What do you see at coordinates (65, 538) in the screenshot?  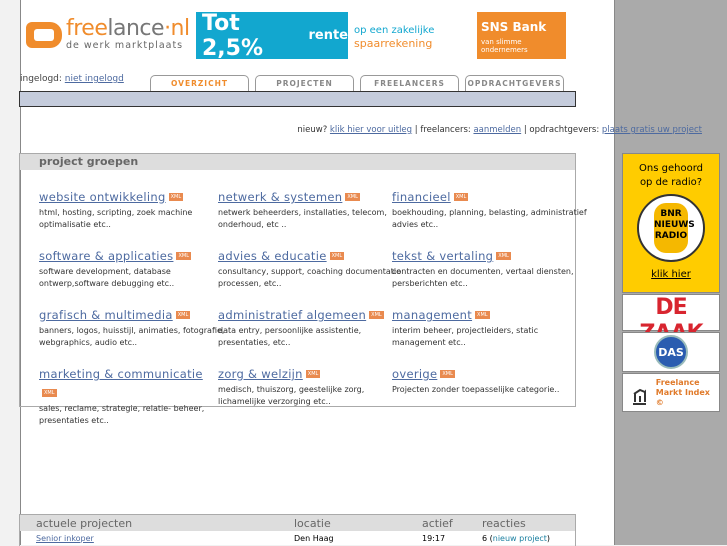 I see `project-link: Senior inkoper` at bounding box center [65, 538].